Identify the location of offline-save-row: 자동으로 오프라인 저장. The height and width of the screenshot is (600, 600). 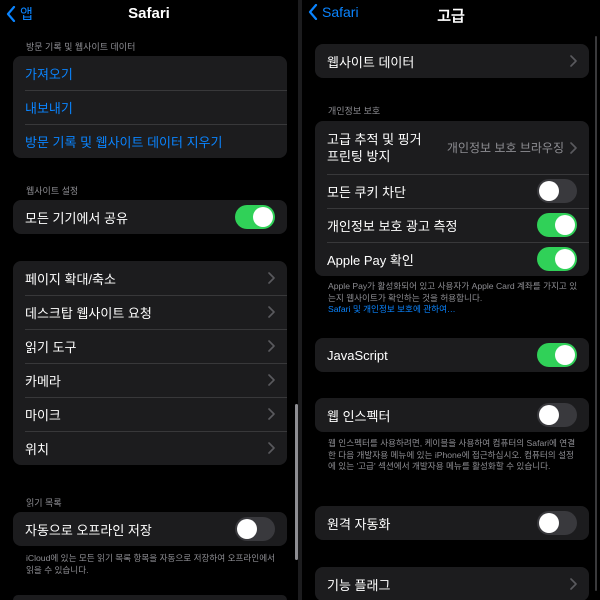
(150, 529).